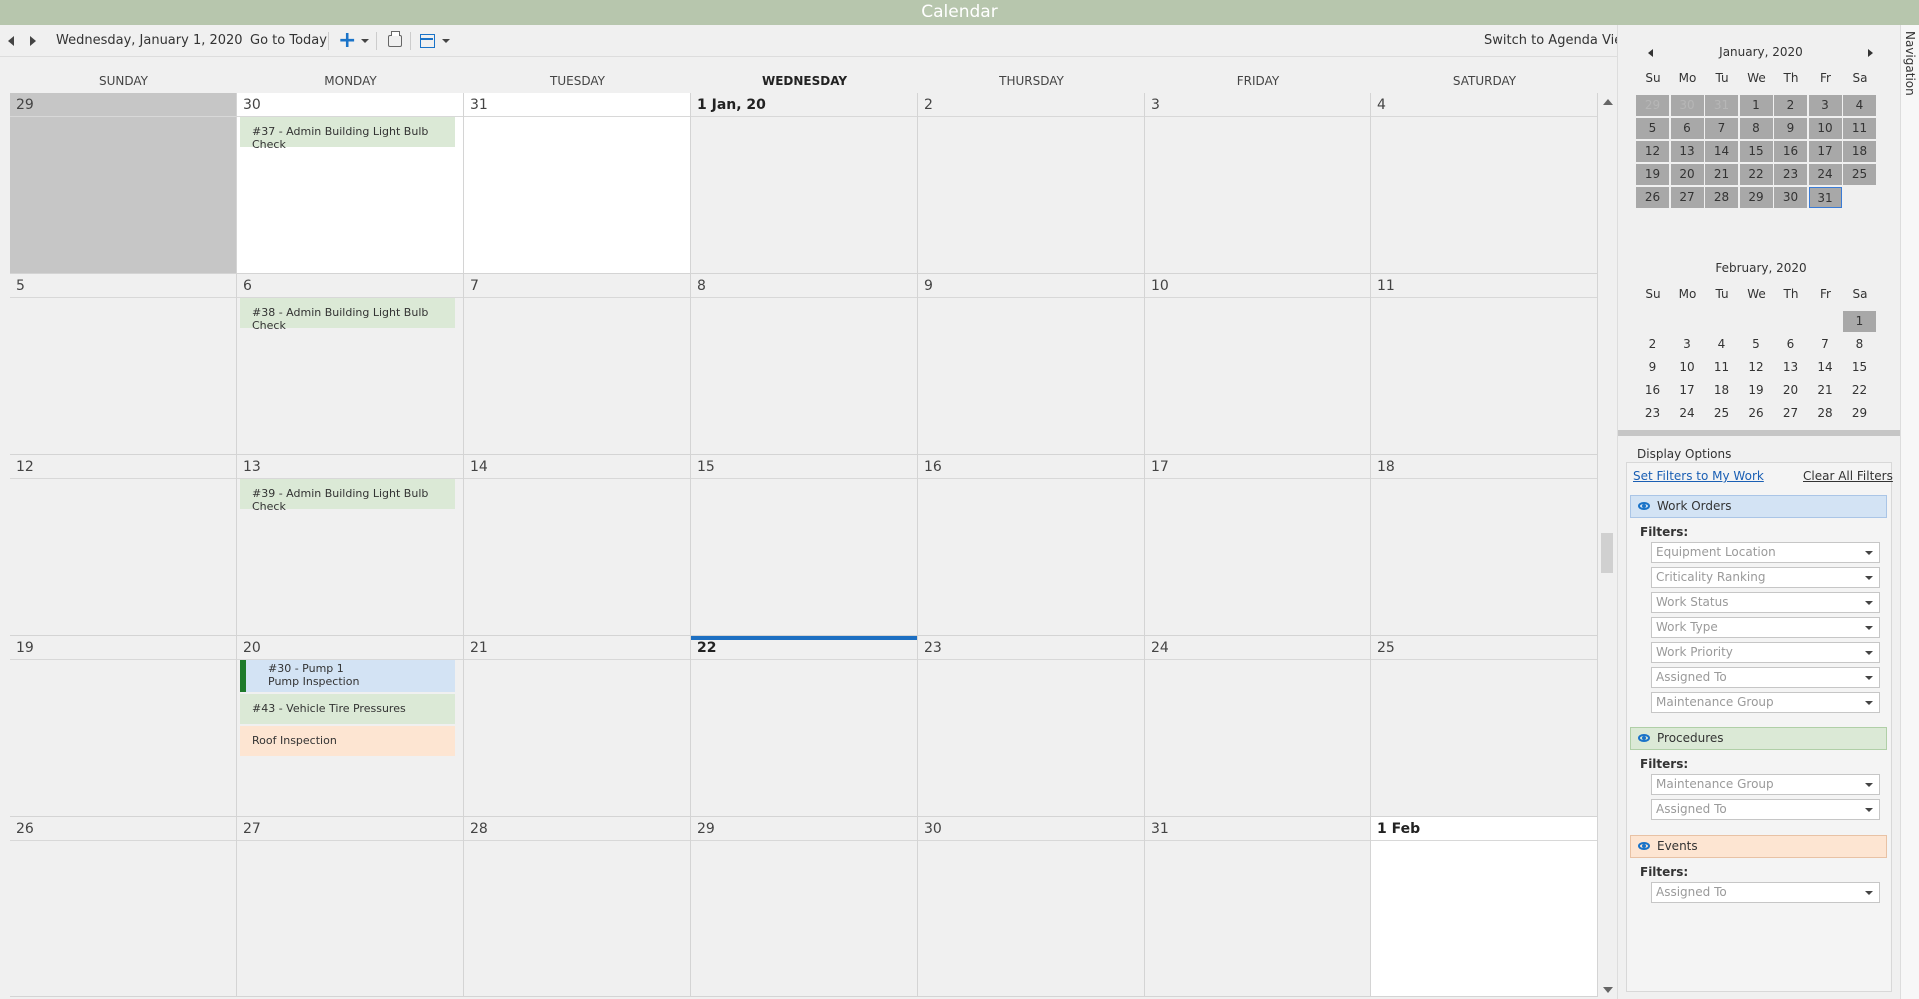  Describe the element at coordinates (123, 545) in the screenshot. I see `day-cell: 12` at that location.